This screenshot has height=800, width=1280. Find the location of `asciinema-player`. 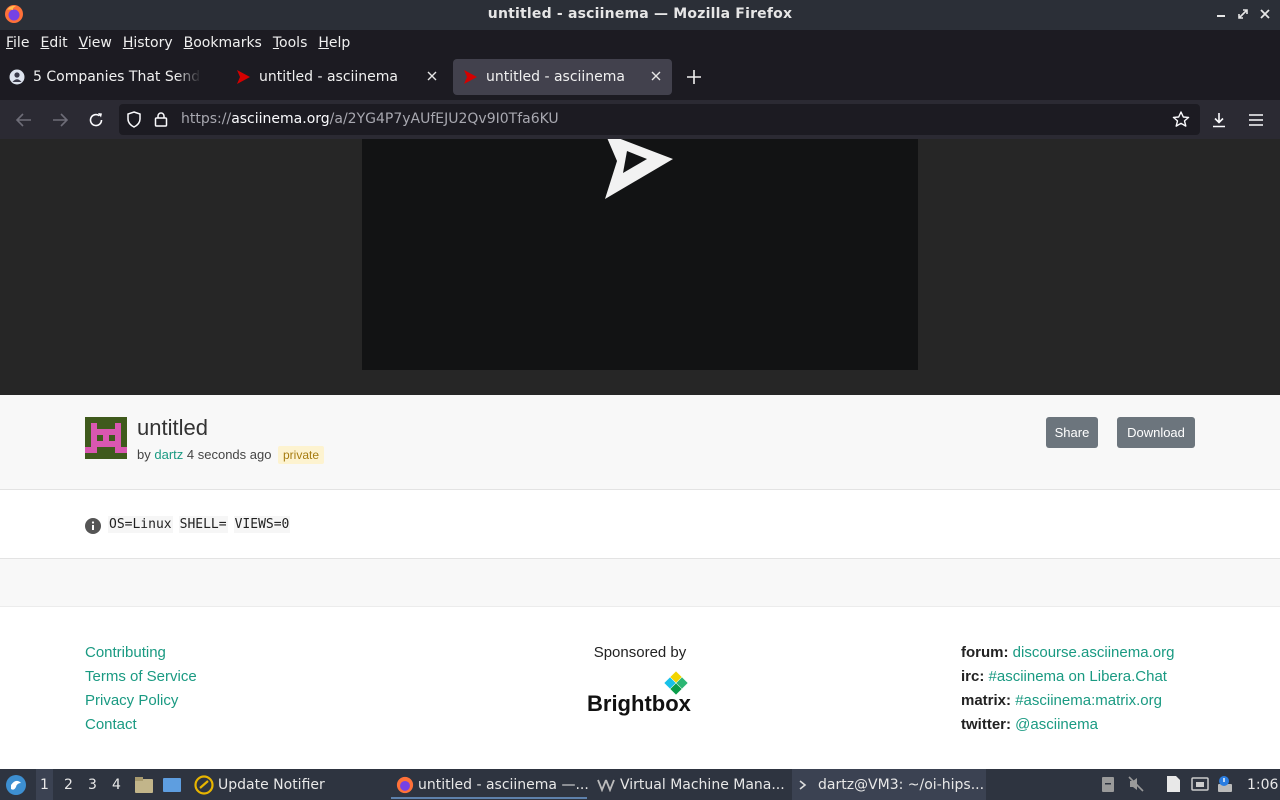

asciinema-player is located at coordinates (640, 254).